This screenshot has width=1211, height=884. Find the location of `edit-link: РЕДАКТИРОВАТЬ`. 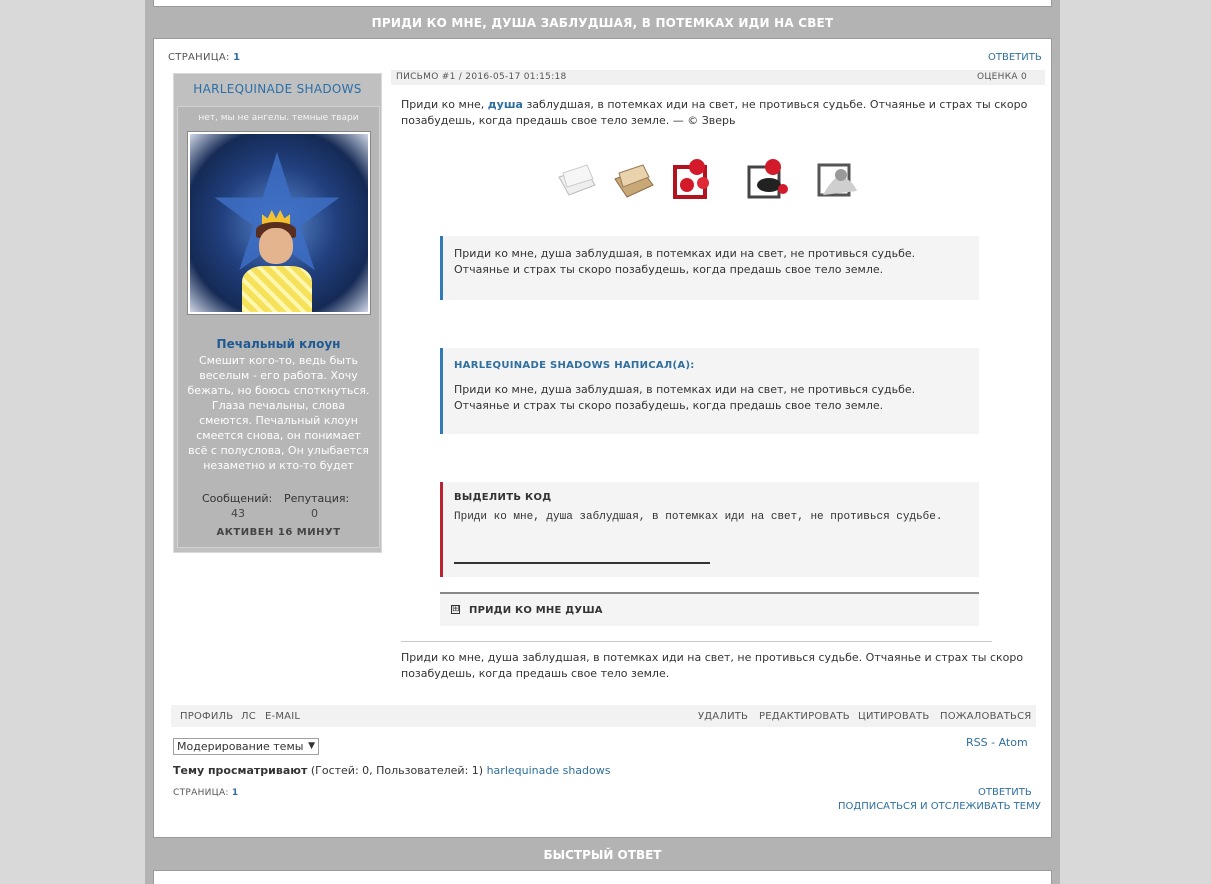

edit-link: РЕДАКТИРОВАТЬ is located at coordinates (804, 716).